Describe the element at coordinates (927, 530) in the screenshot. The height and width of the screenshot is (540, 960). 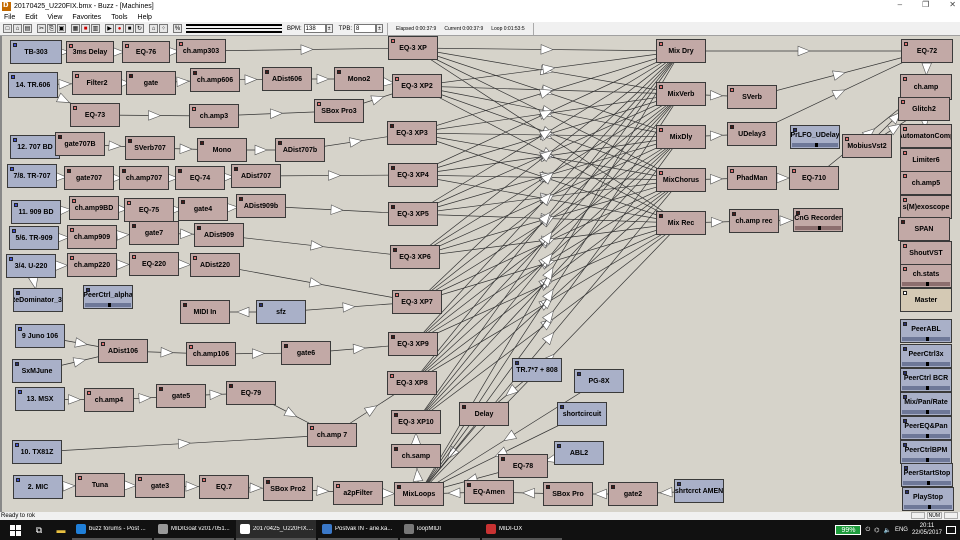
I see `clock: 20:11 22/05/2017` at that location.